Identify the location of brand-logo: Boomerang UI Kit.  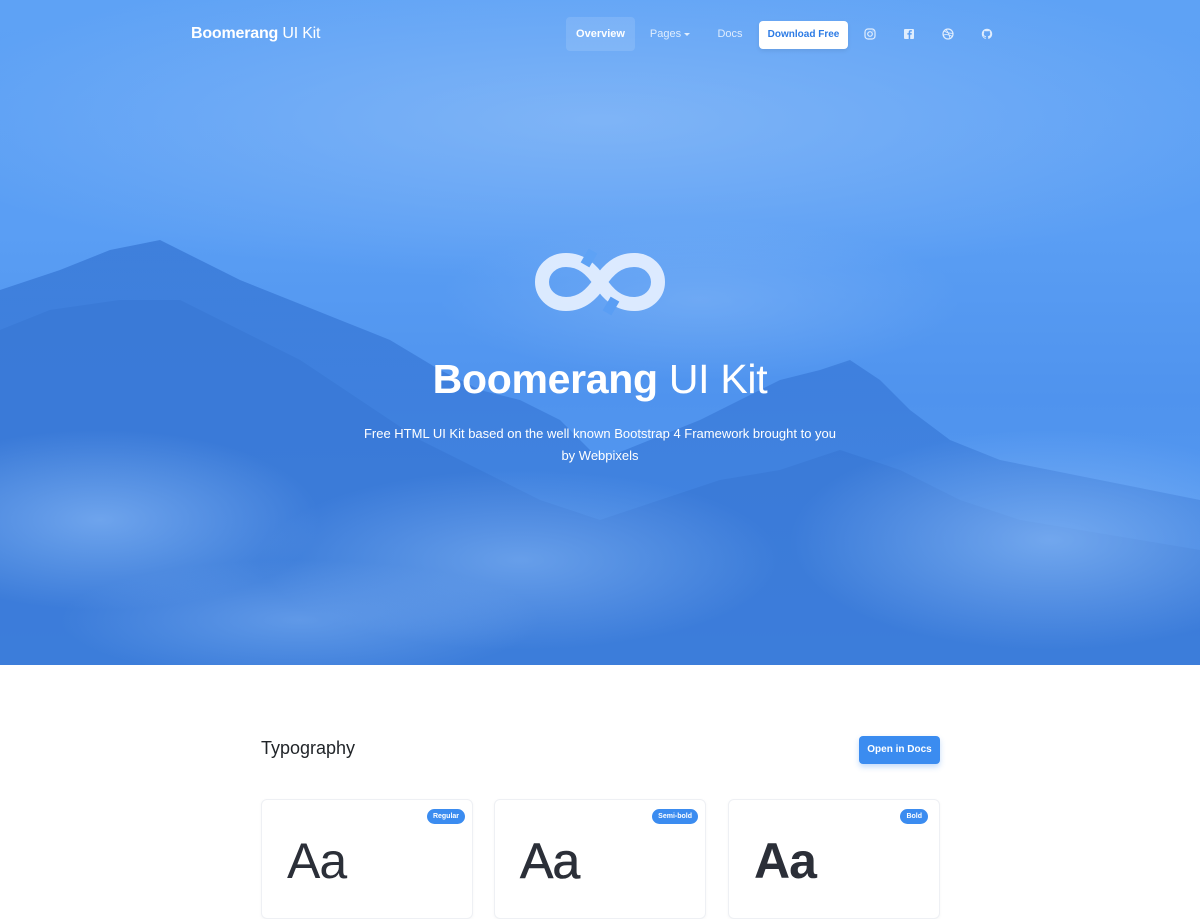
(255, 34).